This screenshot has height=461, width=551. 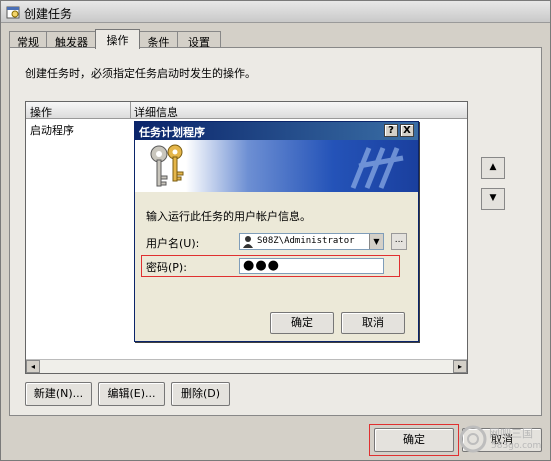 I want to click on tab-triggers: 触发器, so click(x=71, y=40).